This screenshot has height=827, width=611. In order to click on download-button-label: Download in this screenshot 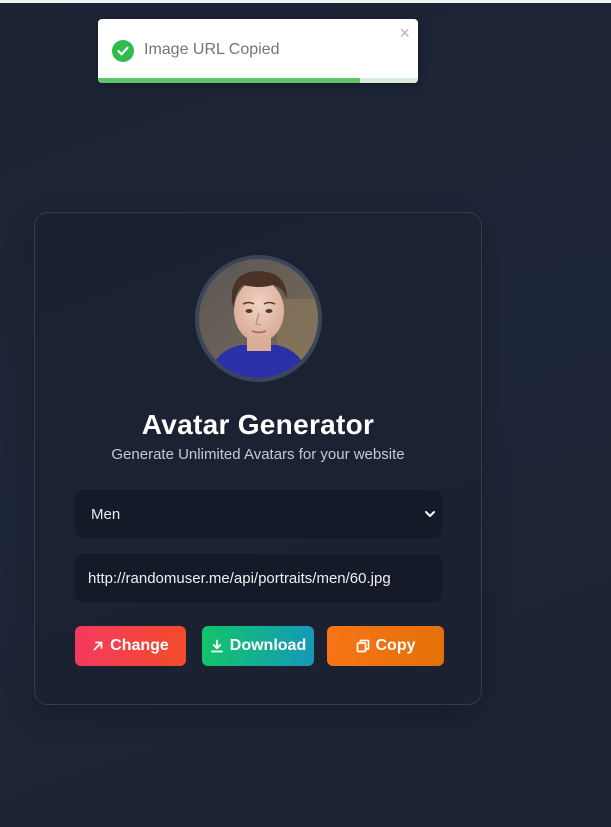, I will do `click(268, 645)`.